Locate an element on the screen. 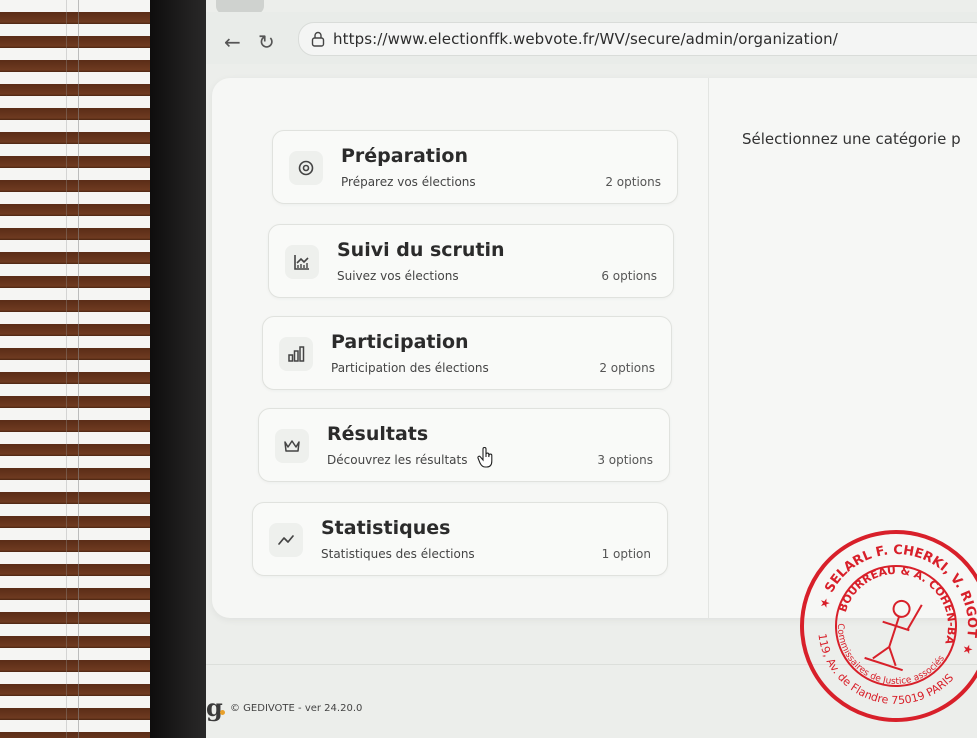 This screenshot has height=738, width=977. card-subtitle: Suivez vos élections is located at coordinates (398, 276).